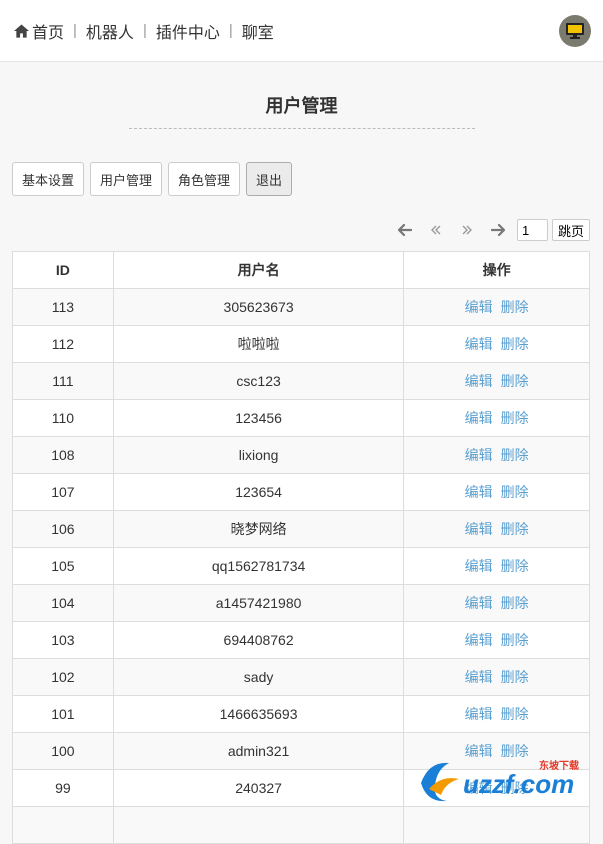 This screenshot has width=603, height=844. Describe the element at coordinates (258, 31) in the screenshot. I see `nav-chatroom: 聊室` at that location.